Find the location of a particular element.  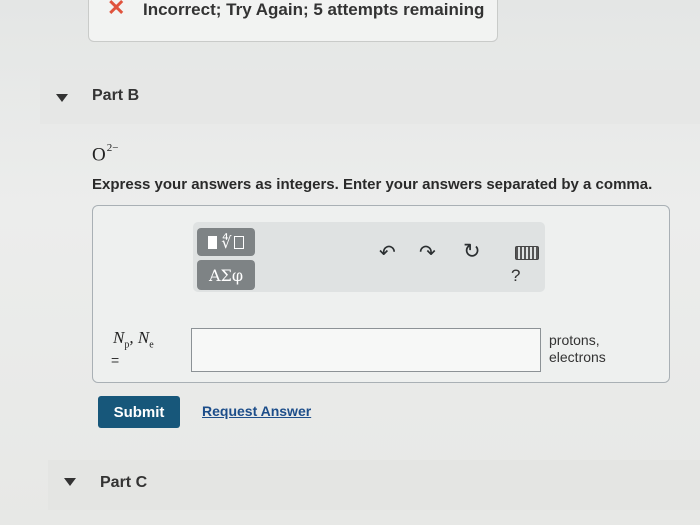

math-toolbar: ∜ ΑΣφ ↶ ↷ ↻ ? is located at coordinates (369, 257).